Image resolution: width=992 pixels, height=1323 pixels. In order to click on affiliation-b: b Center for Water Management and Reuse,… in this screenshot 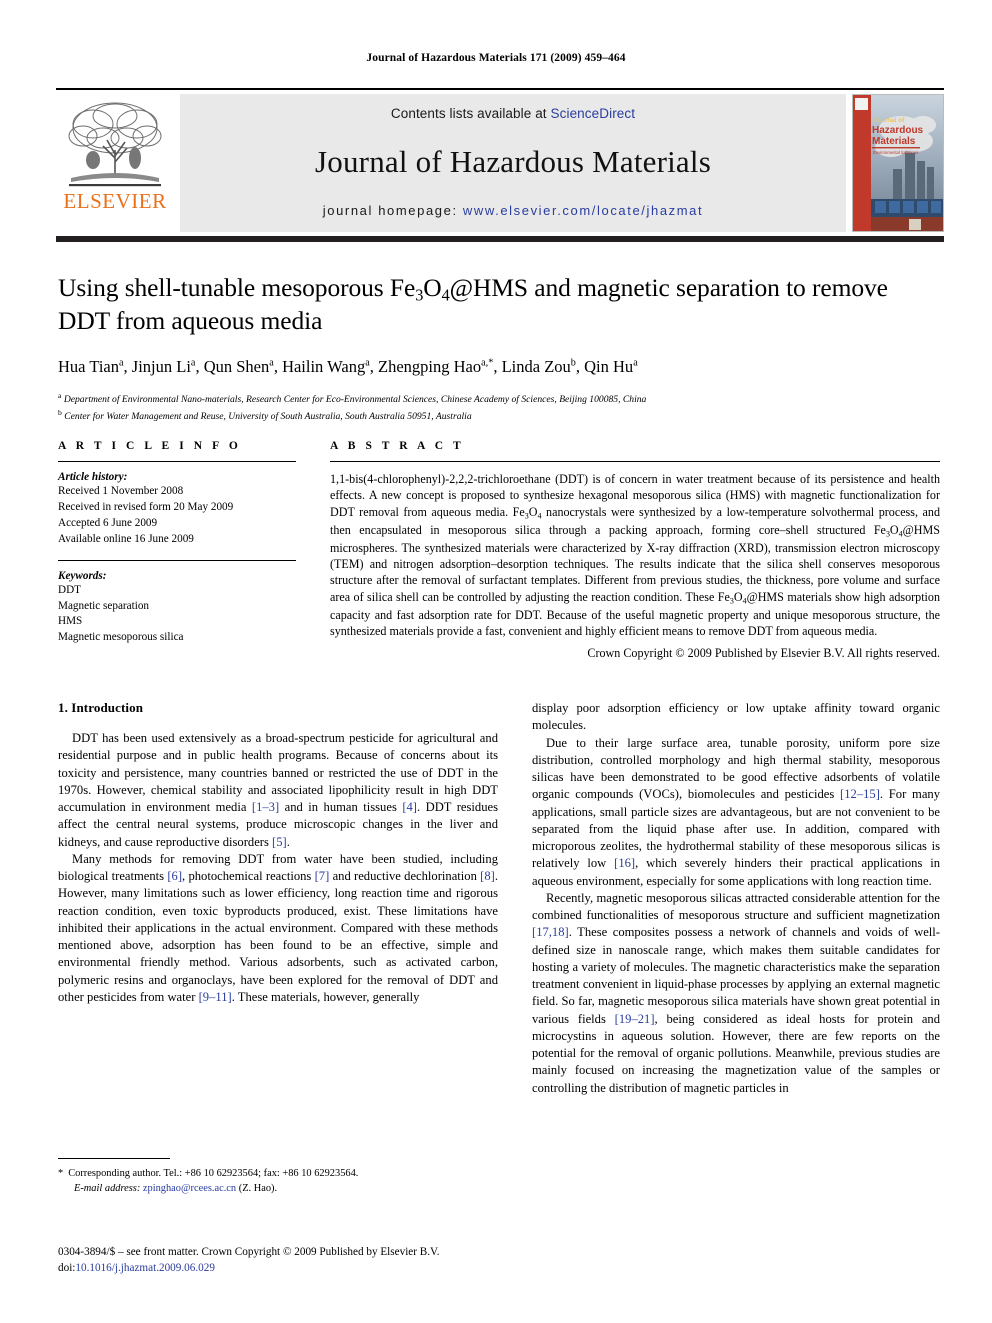, I will do `click(265, 415)`.